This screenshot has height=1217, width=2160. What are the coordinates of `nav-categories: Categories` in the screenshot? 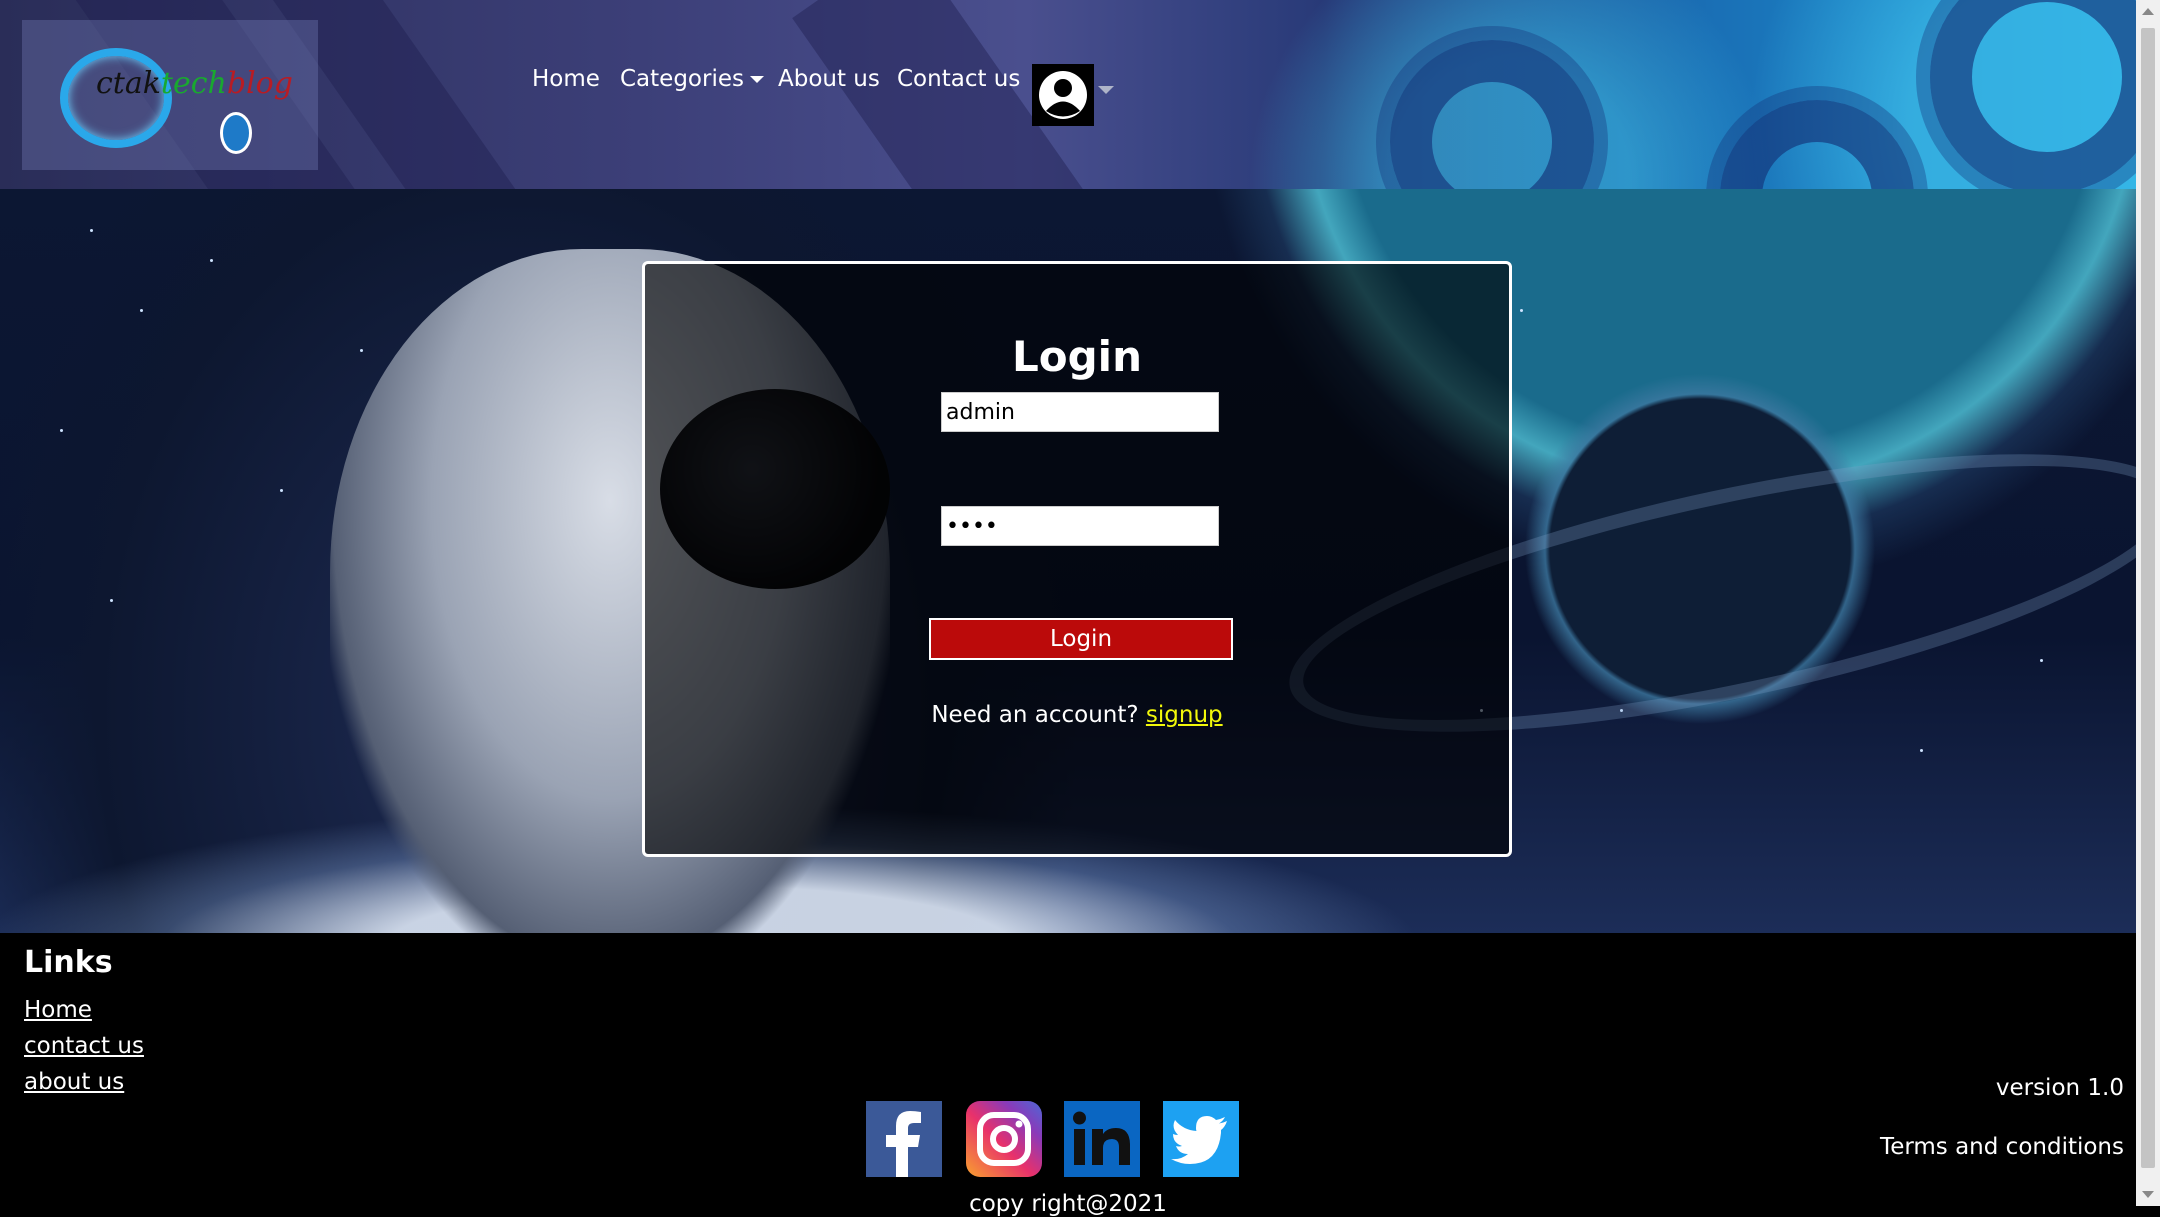 It's located at (692, 79).